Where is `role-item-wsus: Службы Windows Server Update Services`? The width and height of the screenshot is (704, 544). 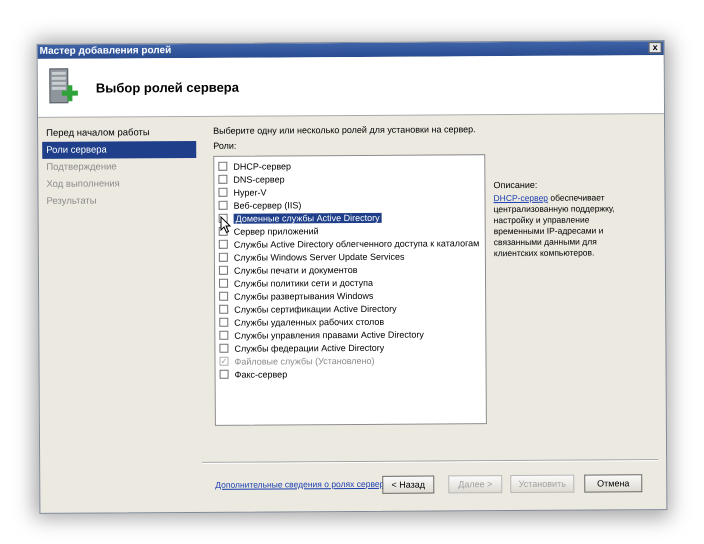
role-item-wsus: Службы Windows Server Update Services is located at coordinates (311, 258).